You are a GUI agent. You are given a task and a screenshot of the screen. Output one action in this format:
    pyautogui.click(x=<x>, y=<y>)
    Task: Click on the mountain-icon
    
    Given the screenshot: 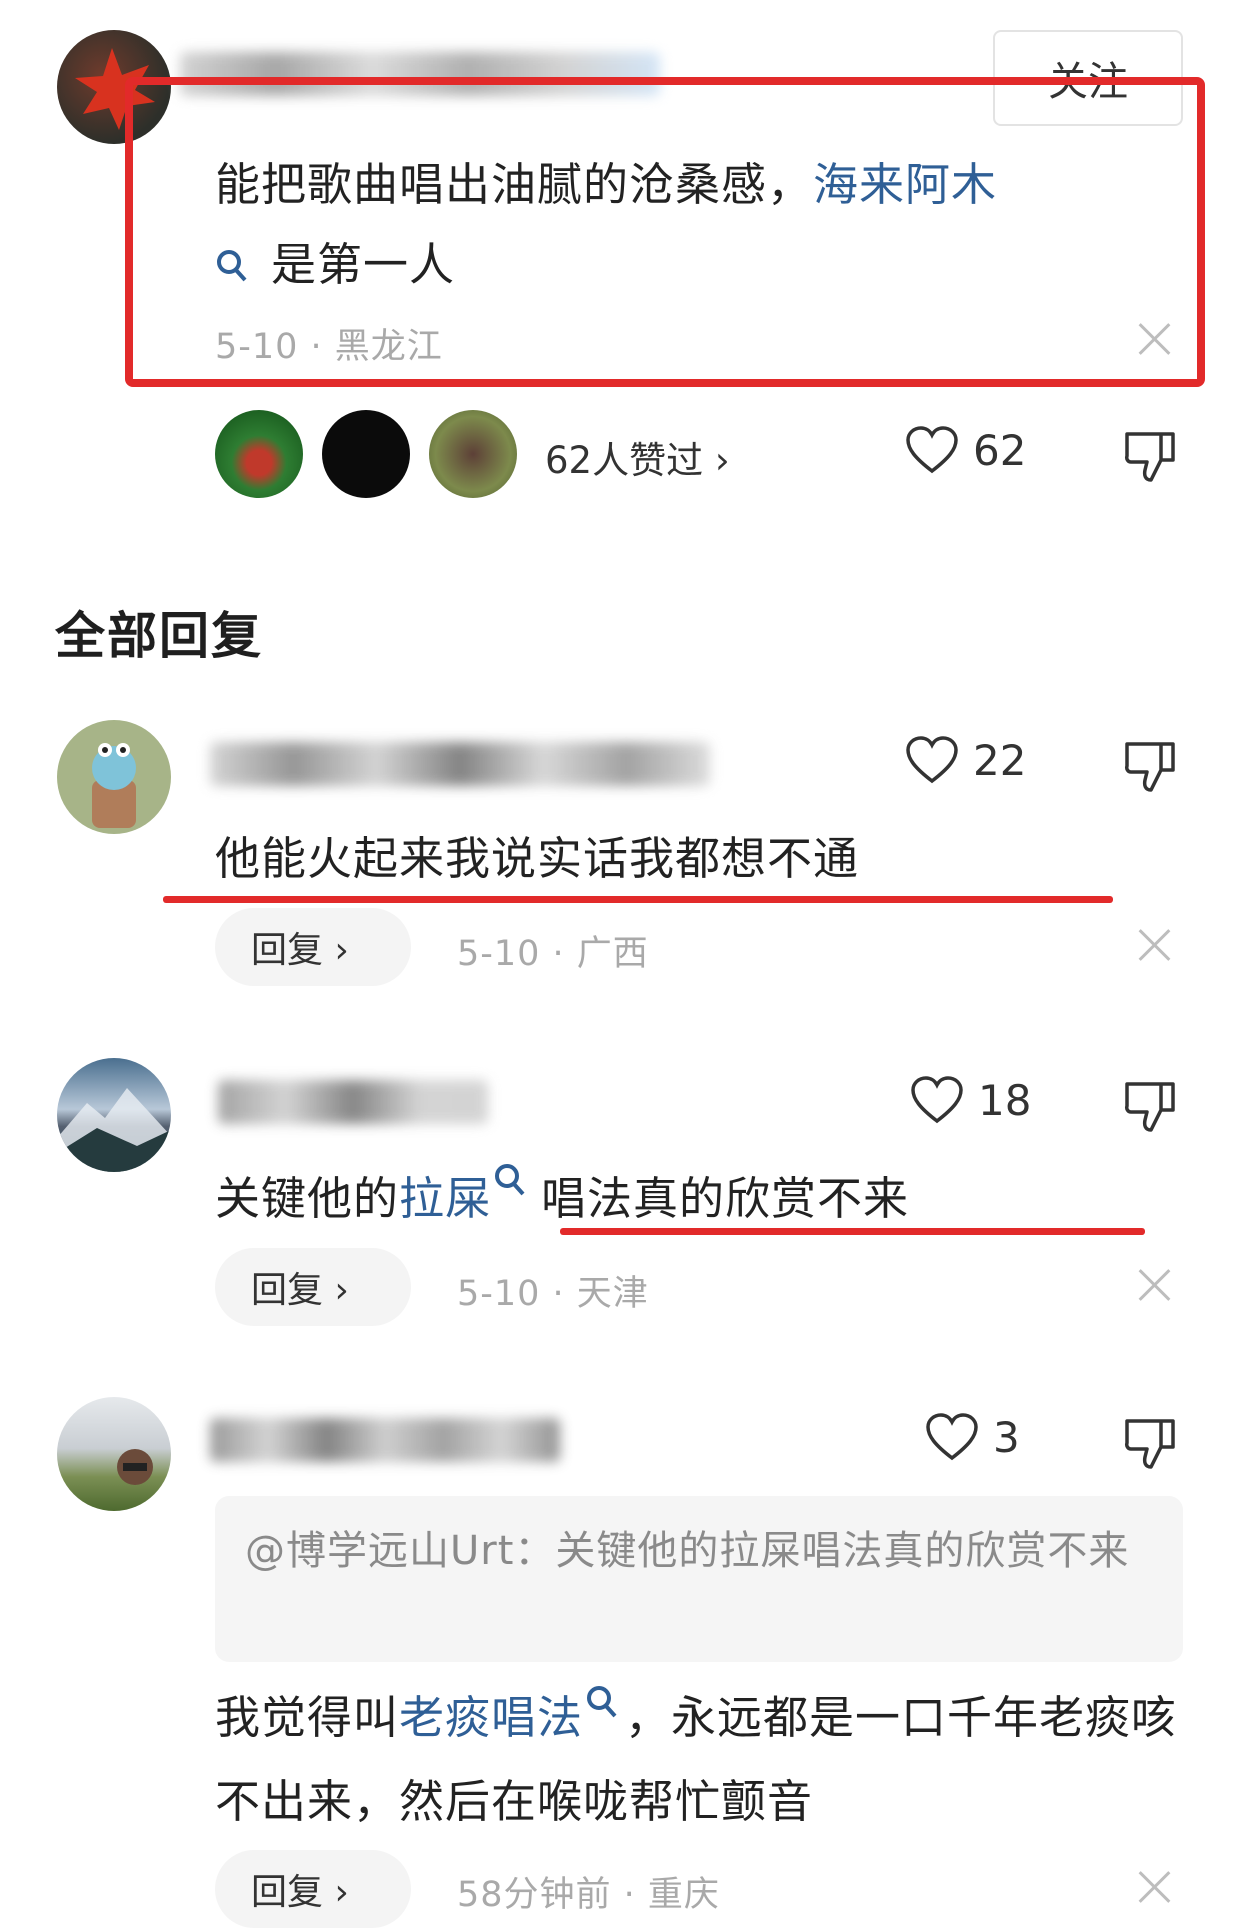 What is the action you would take?
    pyautogui.click(x=114, y=1130)
    